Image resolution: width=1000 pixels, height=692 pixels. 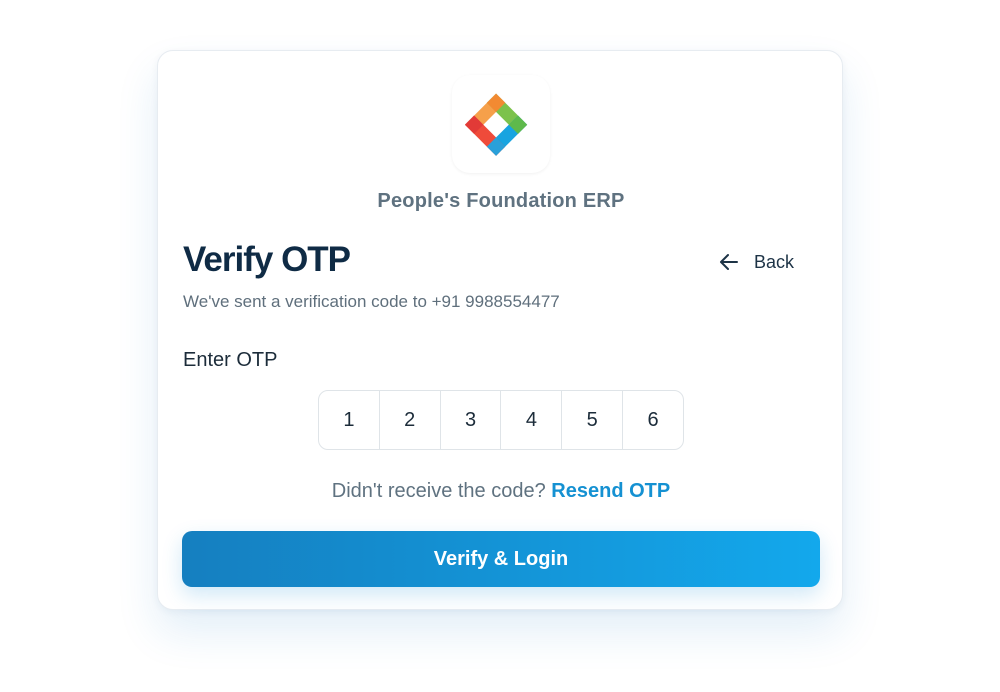 What do you see at coordinates (610, 491) in the screenshot?
I see `resend-otp-link: Resend OTP` at bounding box center [610, 491].